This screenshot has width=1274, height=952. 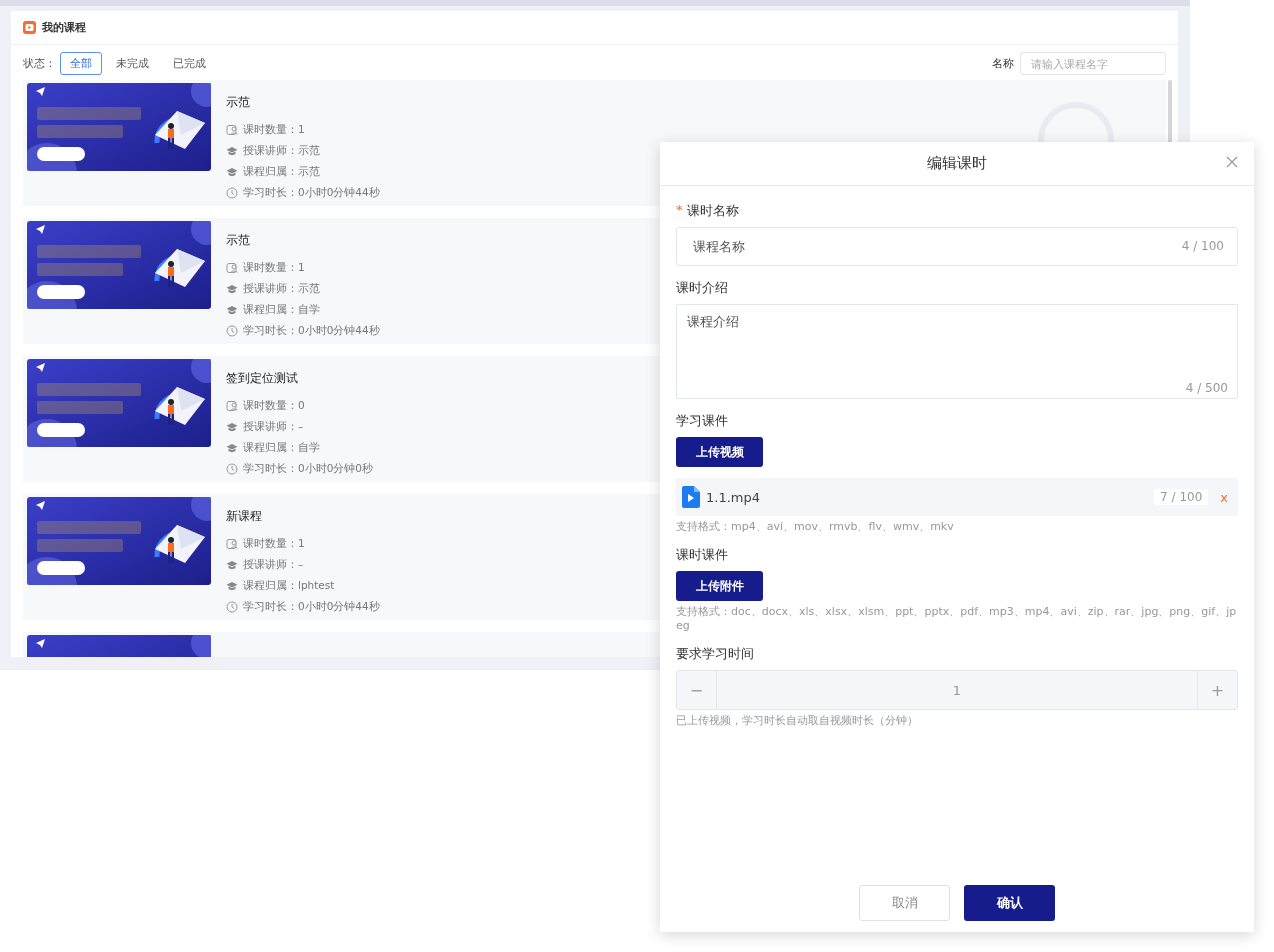 What do you see at coordinates (904, 903) in the screenshot?
I see `cancel-button: 取消` at bounding box center [904, 903].